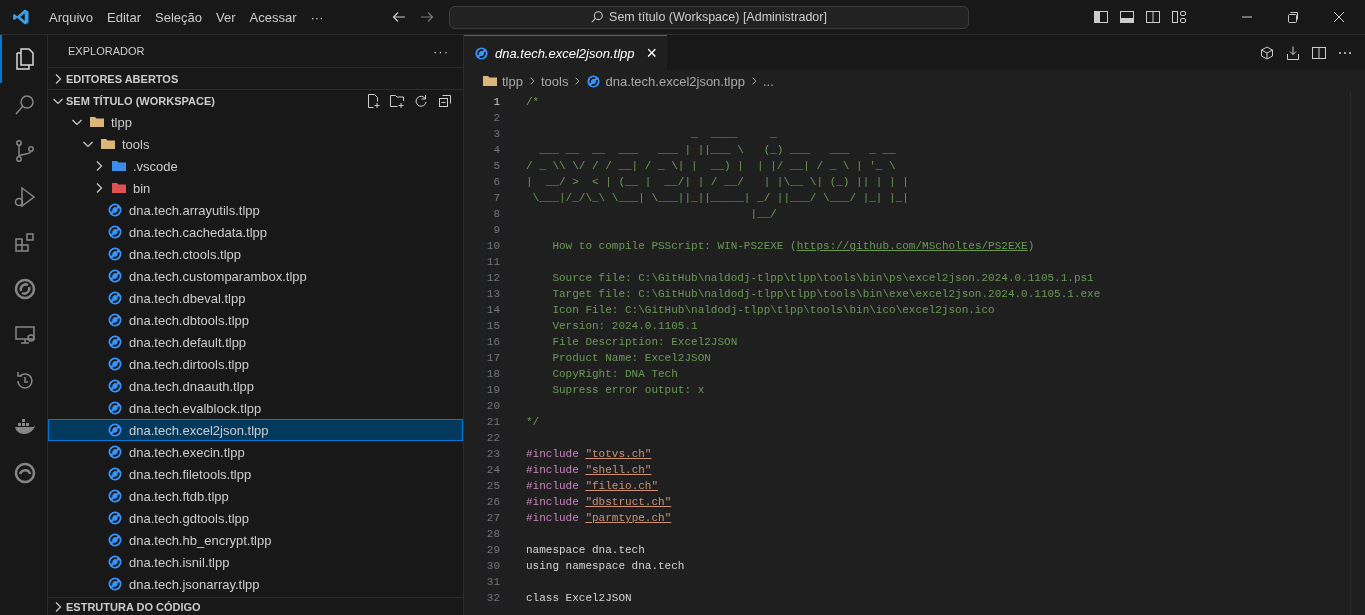 The height and width of the screenshot is (615, 1365). Describe the element at coordinates (255, 100) in the screenshot. I see `section-header: SEM TÍTULO (WORKSPACE)` at that location.